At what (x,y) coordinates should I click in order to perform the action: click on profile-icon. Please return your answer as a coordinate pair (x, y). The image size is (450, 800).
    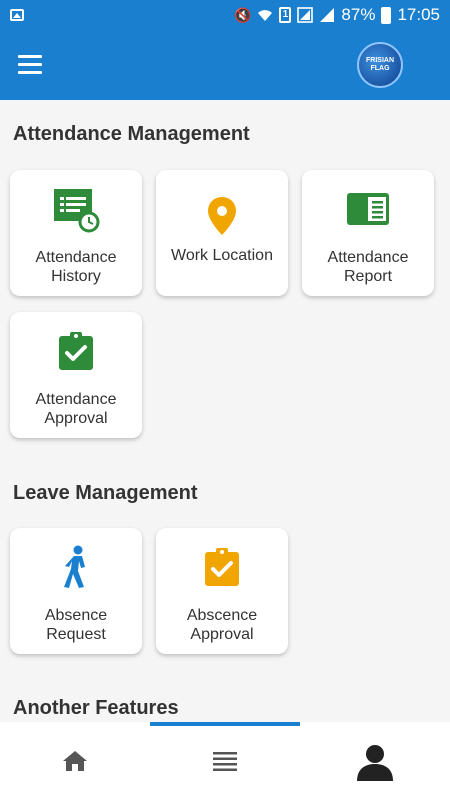
    Looking at the image, I should click on (375, 763).